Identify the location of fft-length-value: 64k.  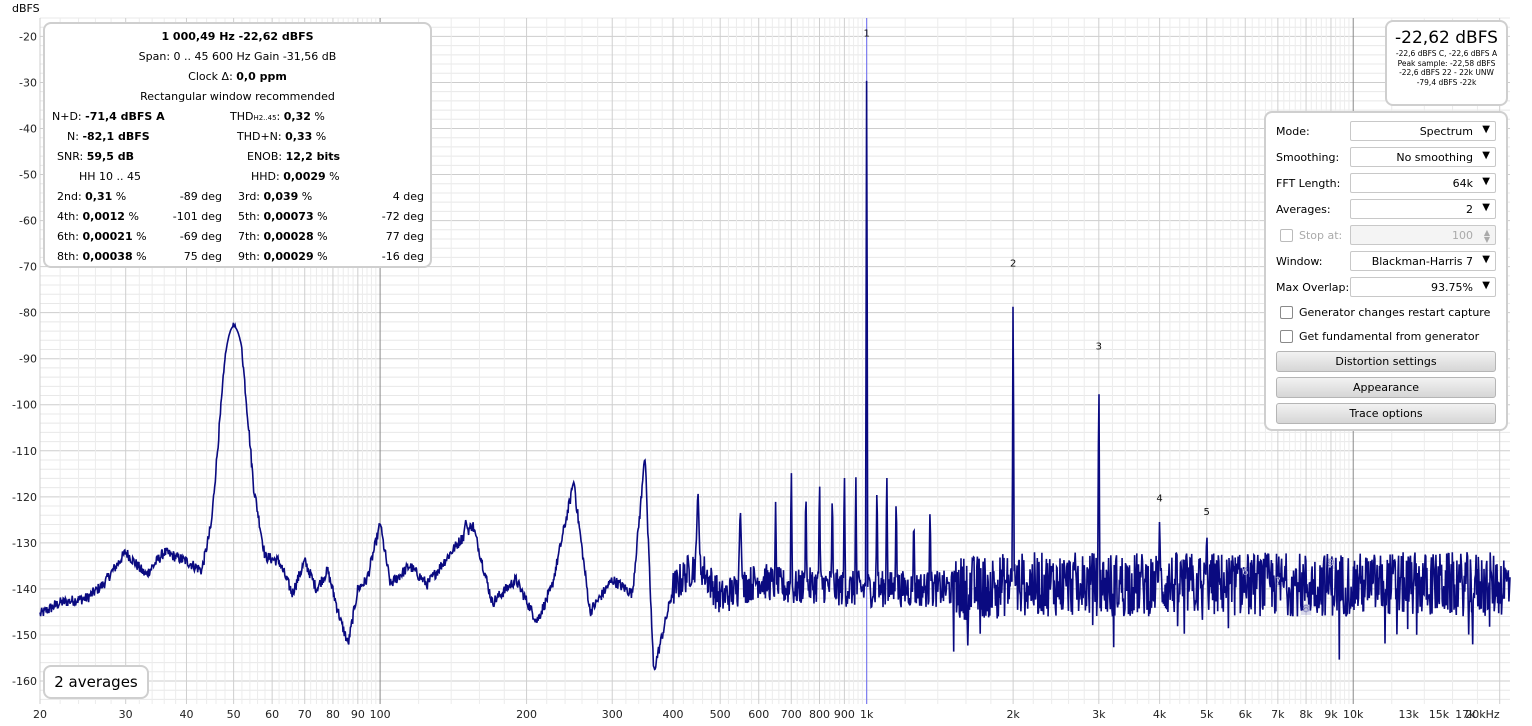
(1462, 183).